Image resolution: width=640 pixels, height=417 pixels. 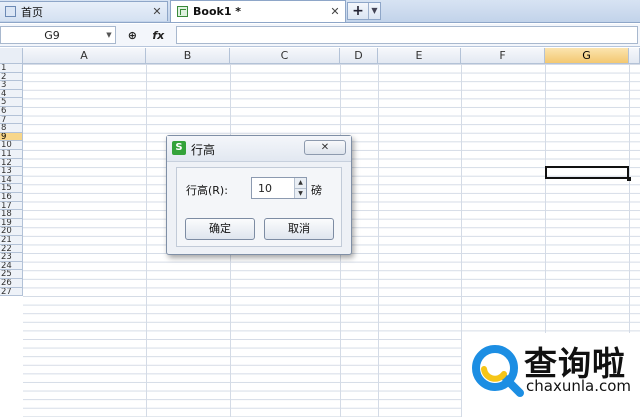 I want to click on row-header-3: 3, so click(x=11, y=85).